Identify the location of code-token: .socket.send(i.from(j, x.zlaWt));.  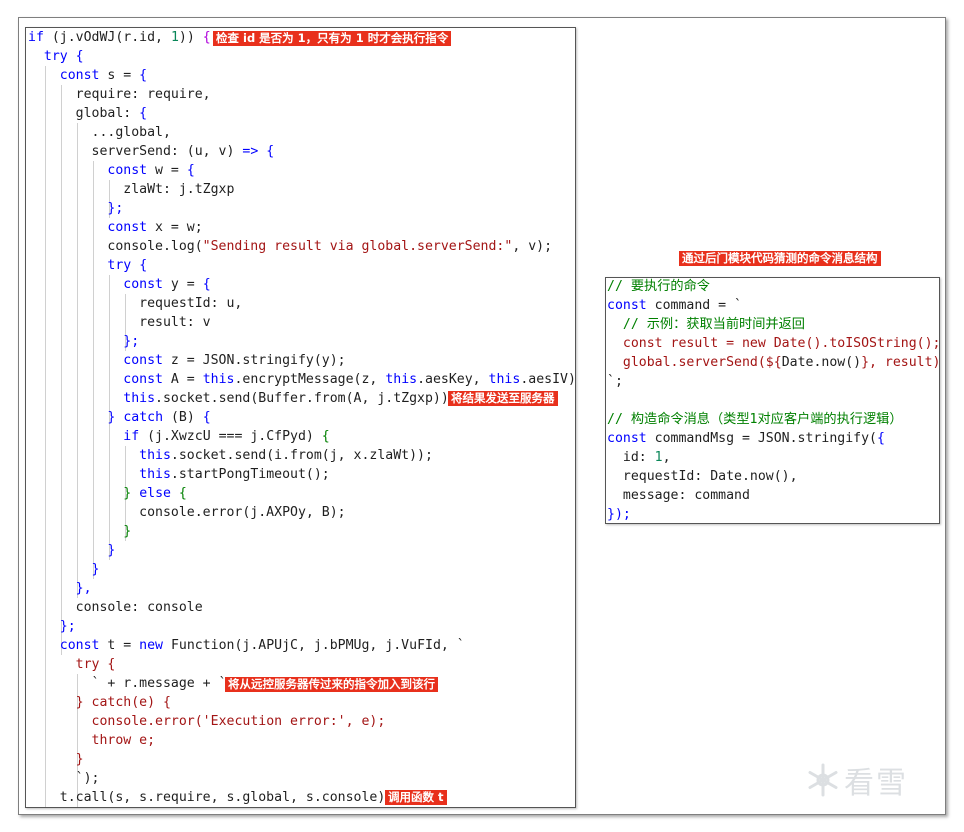
(301, 455).